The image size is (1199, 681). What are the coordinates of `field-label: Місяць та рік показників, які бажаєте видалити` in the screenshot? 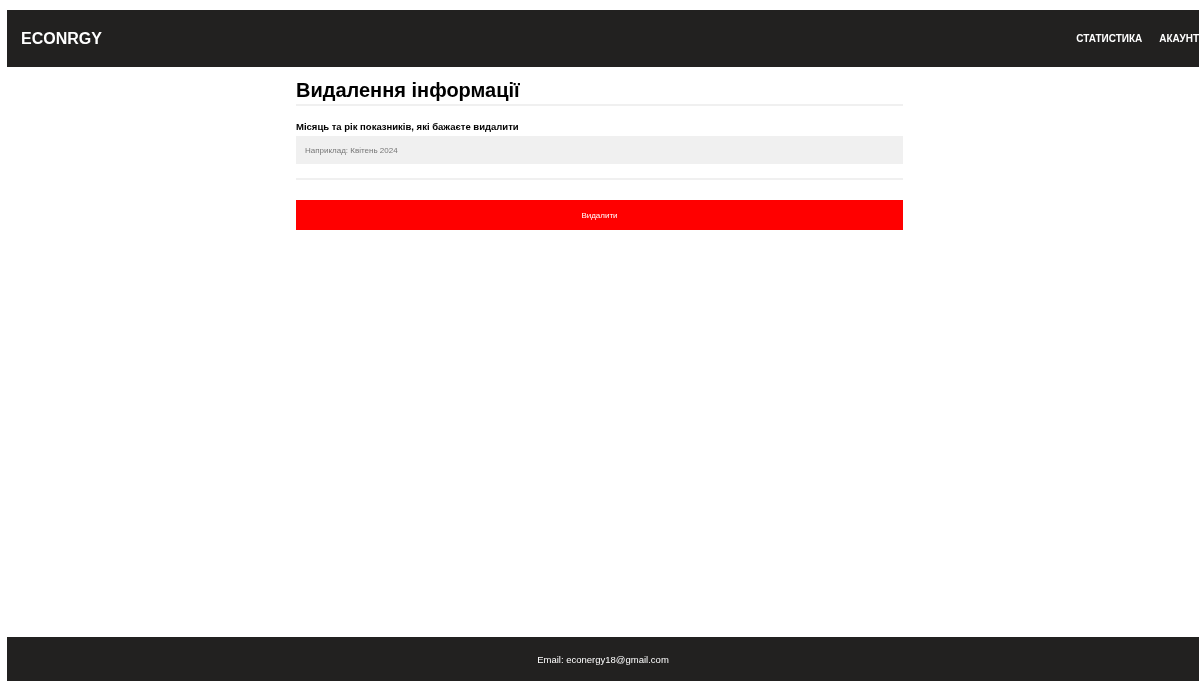 It's located at (408, 126).